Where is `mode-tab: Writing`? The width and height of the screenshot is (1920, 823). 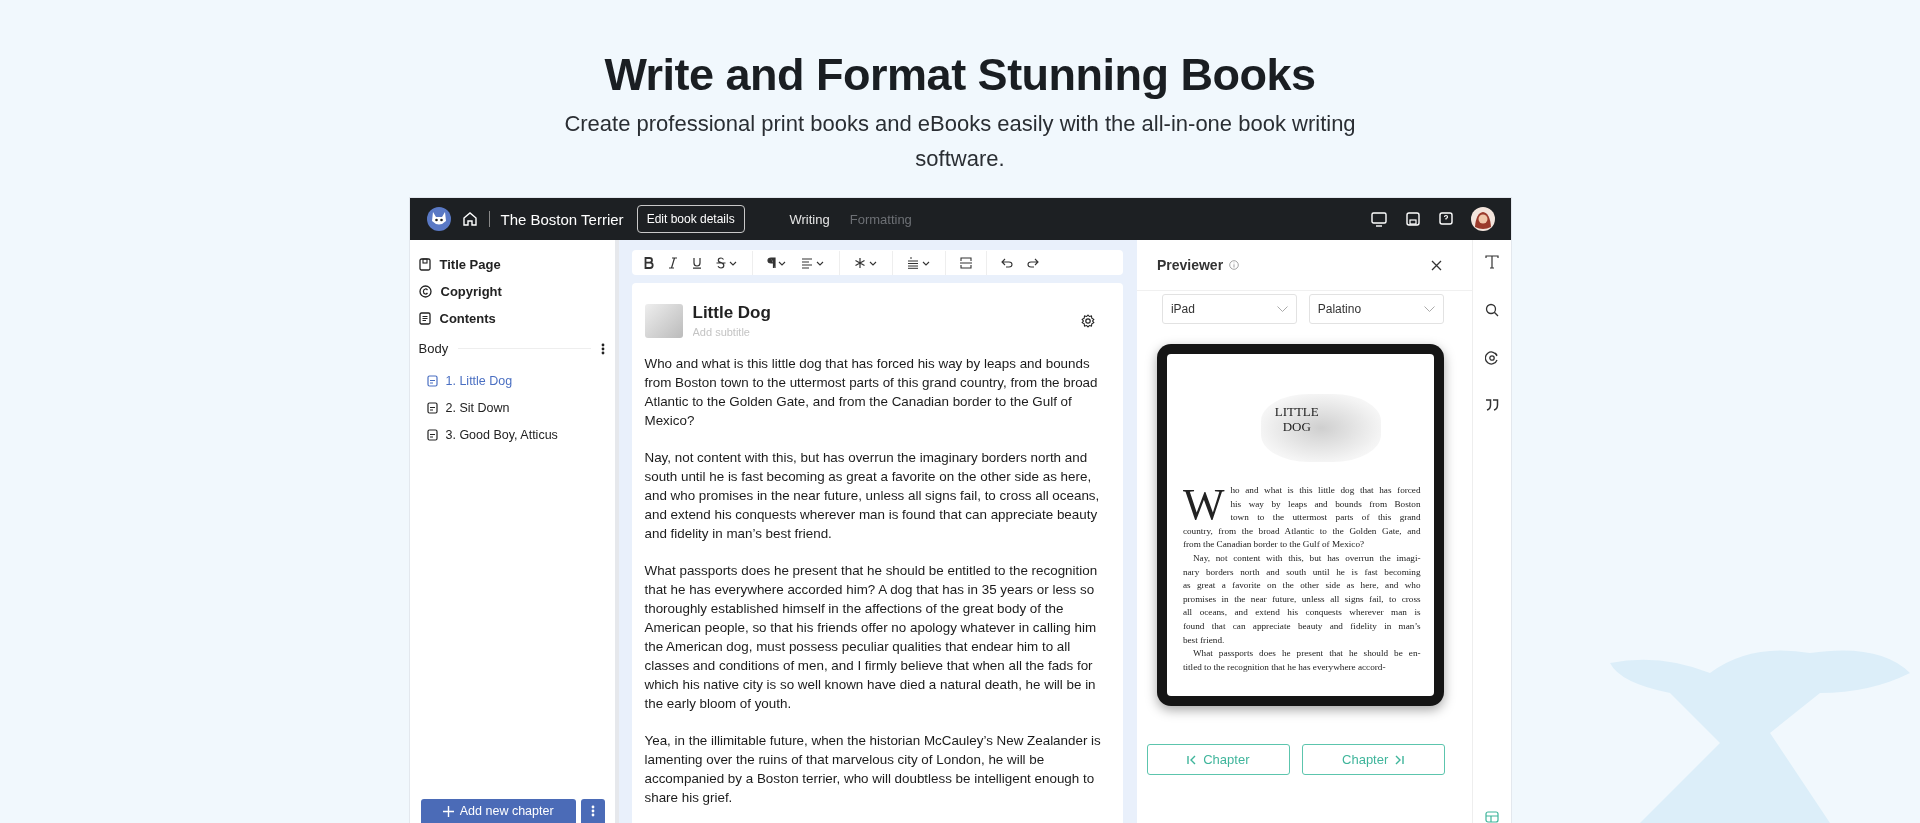 mode-tab: Writing is located at coordinates (809, 219).